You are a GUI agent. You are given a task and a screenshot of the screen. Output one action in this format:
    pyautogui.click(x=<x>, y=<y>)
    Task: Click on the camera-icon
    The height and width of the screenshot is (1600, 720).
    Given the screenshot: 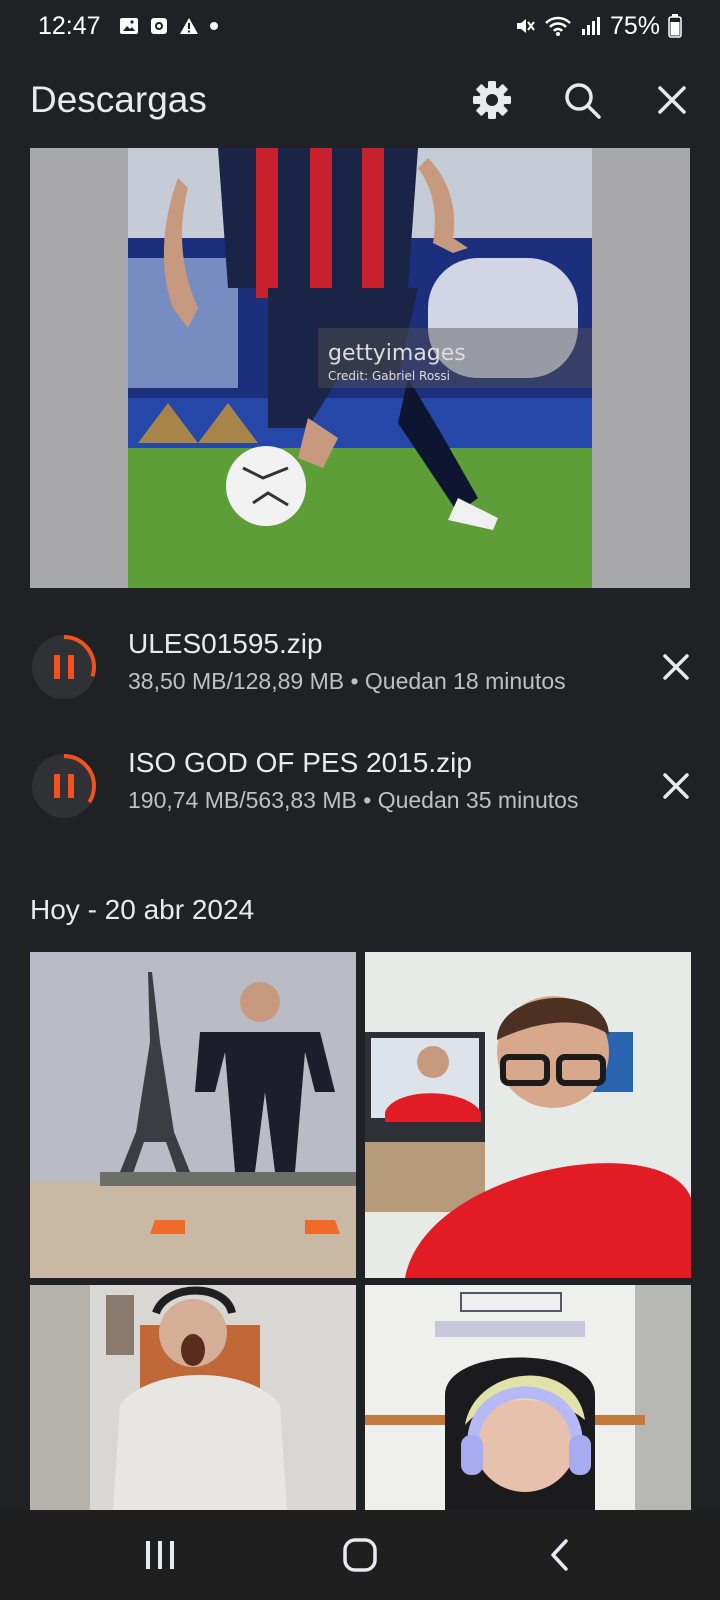 What is the action you would take?
    pyautogui.click(x=158, y=26)
    